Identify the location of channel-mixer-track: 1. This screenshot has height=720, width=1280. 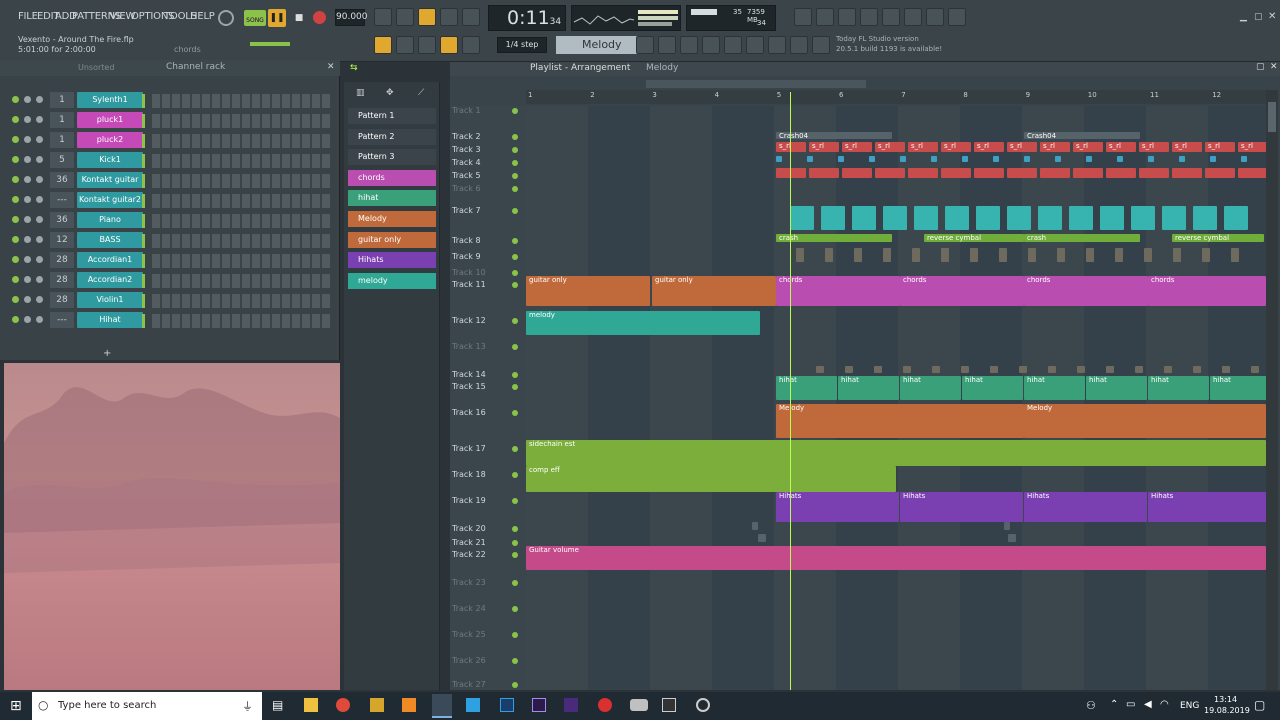
(62, 140).